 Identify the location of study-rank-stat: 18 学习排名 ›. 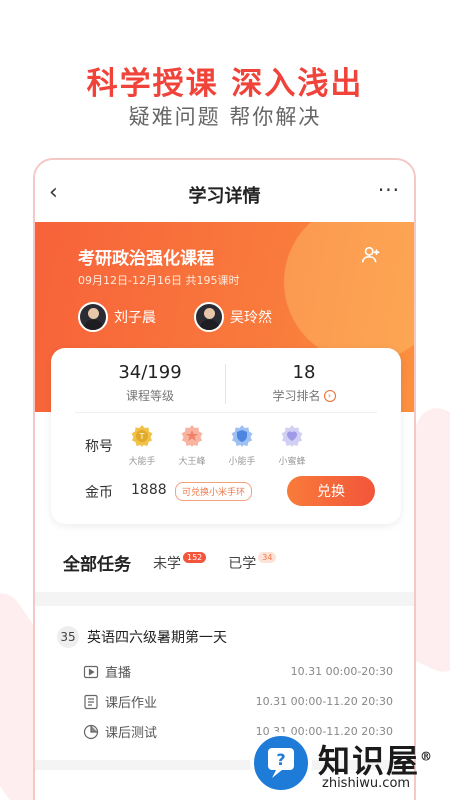
(304, 383).